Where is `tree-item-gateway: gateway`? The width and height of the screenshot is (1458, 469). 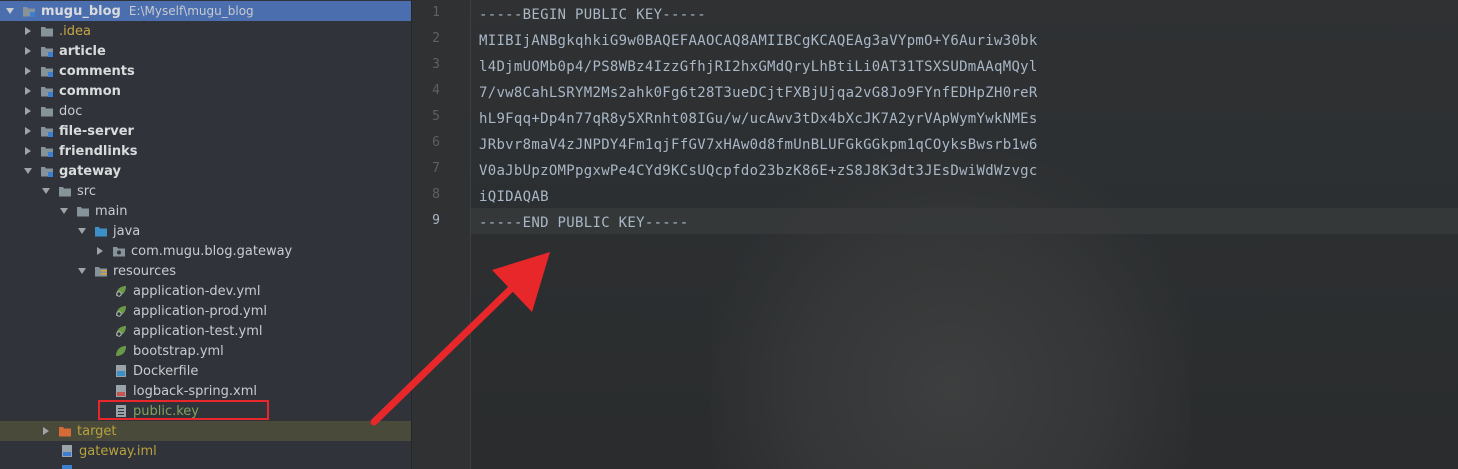
tree-item-gateway: gateway is located at coordinates (205, 171).